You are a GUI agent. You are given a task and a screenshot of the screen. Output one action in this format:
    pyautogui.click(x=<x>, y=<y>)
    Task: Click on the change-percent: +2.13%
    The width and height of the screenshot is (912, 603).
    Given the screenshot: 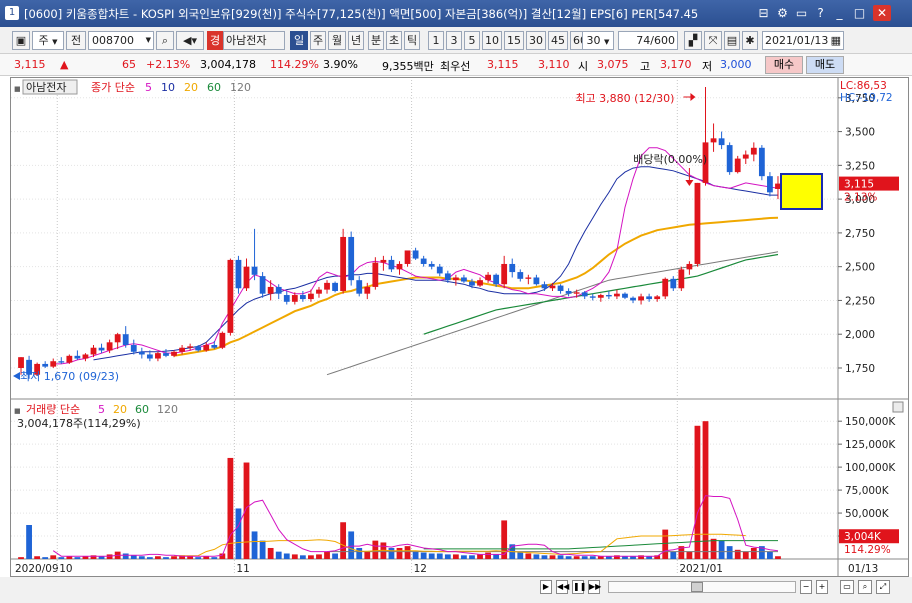 What is the action you would take?
    pyautogui.click(x=168, y=64)
    